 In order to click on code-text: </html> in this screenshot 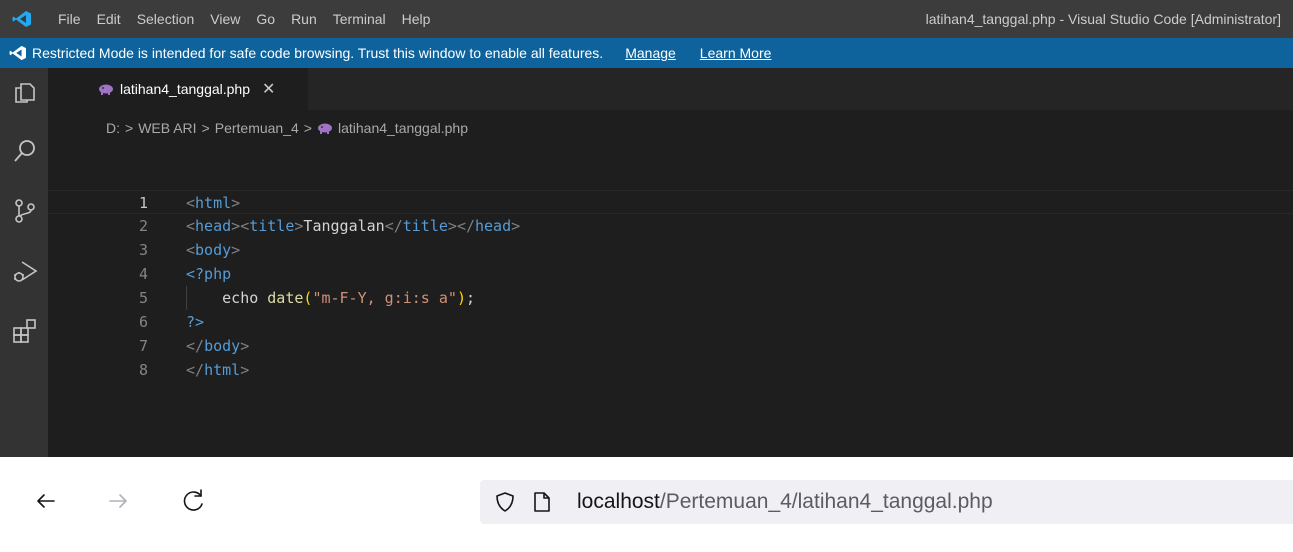, I will do `click(218, 370)`.